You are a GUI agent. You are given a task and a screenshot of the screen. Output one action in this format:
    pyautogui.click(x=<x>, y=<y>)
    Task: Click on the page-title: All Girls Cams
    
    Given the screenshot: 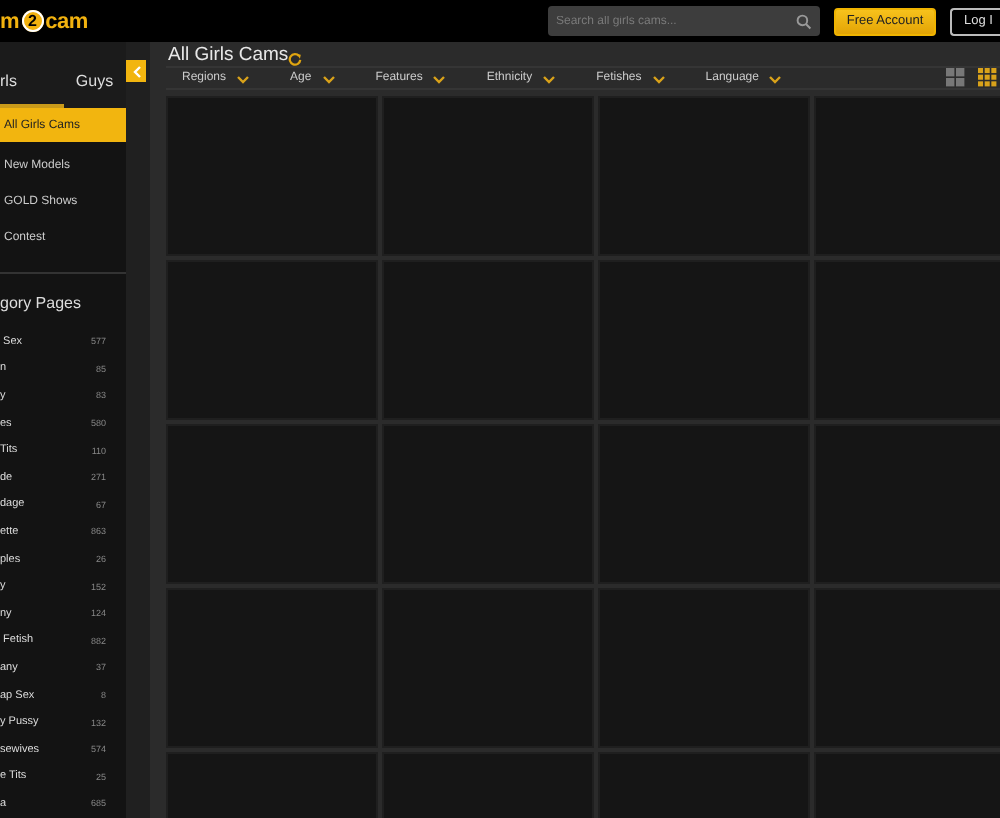 What is the action you would take?
    pyautogui.click(x=228, y=55)
    